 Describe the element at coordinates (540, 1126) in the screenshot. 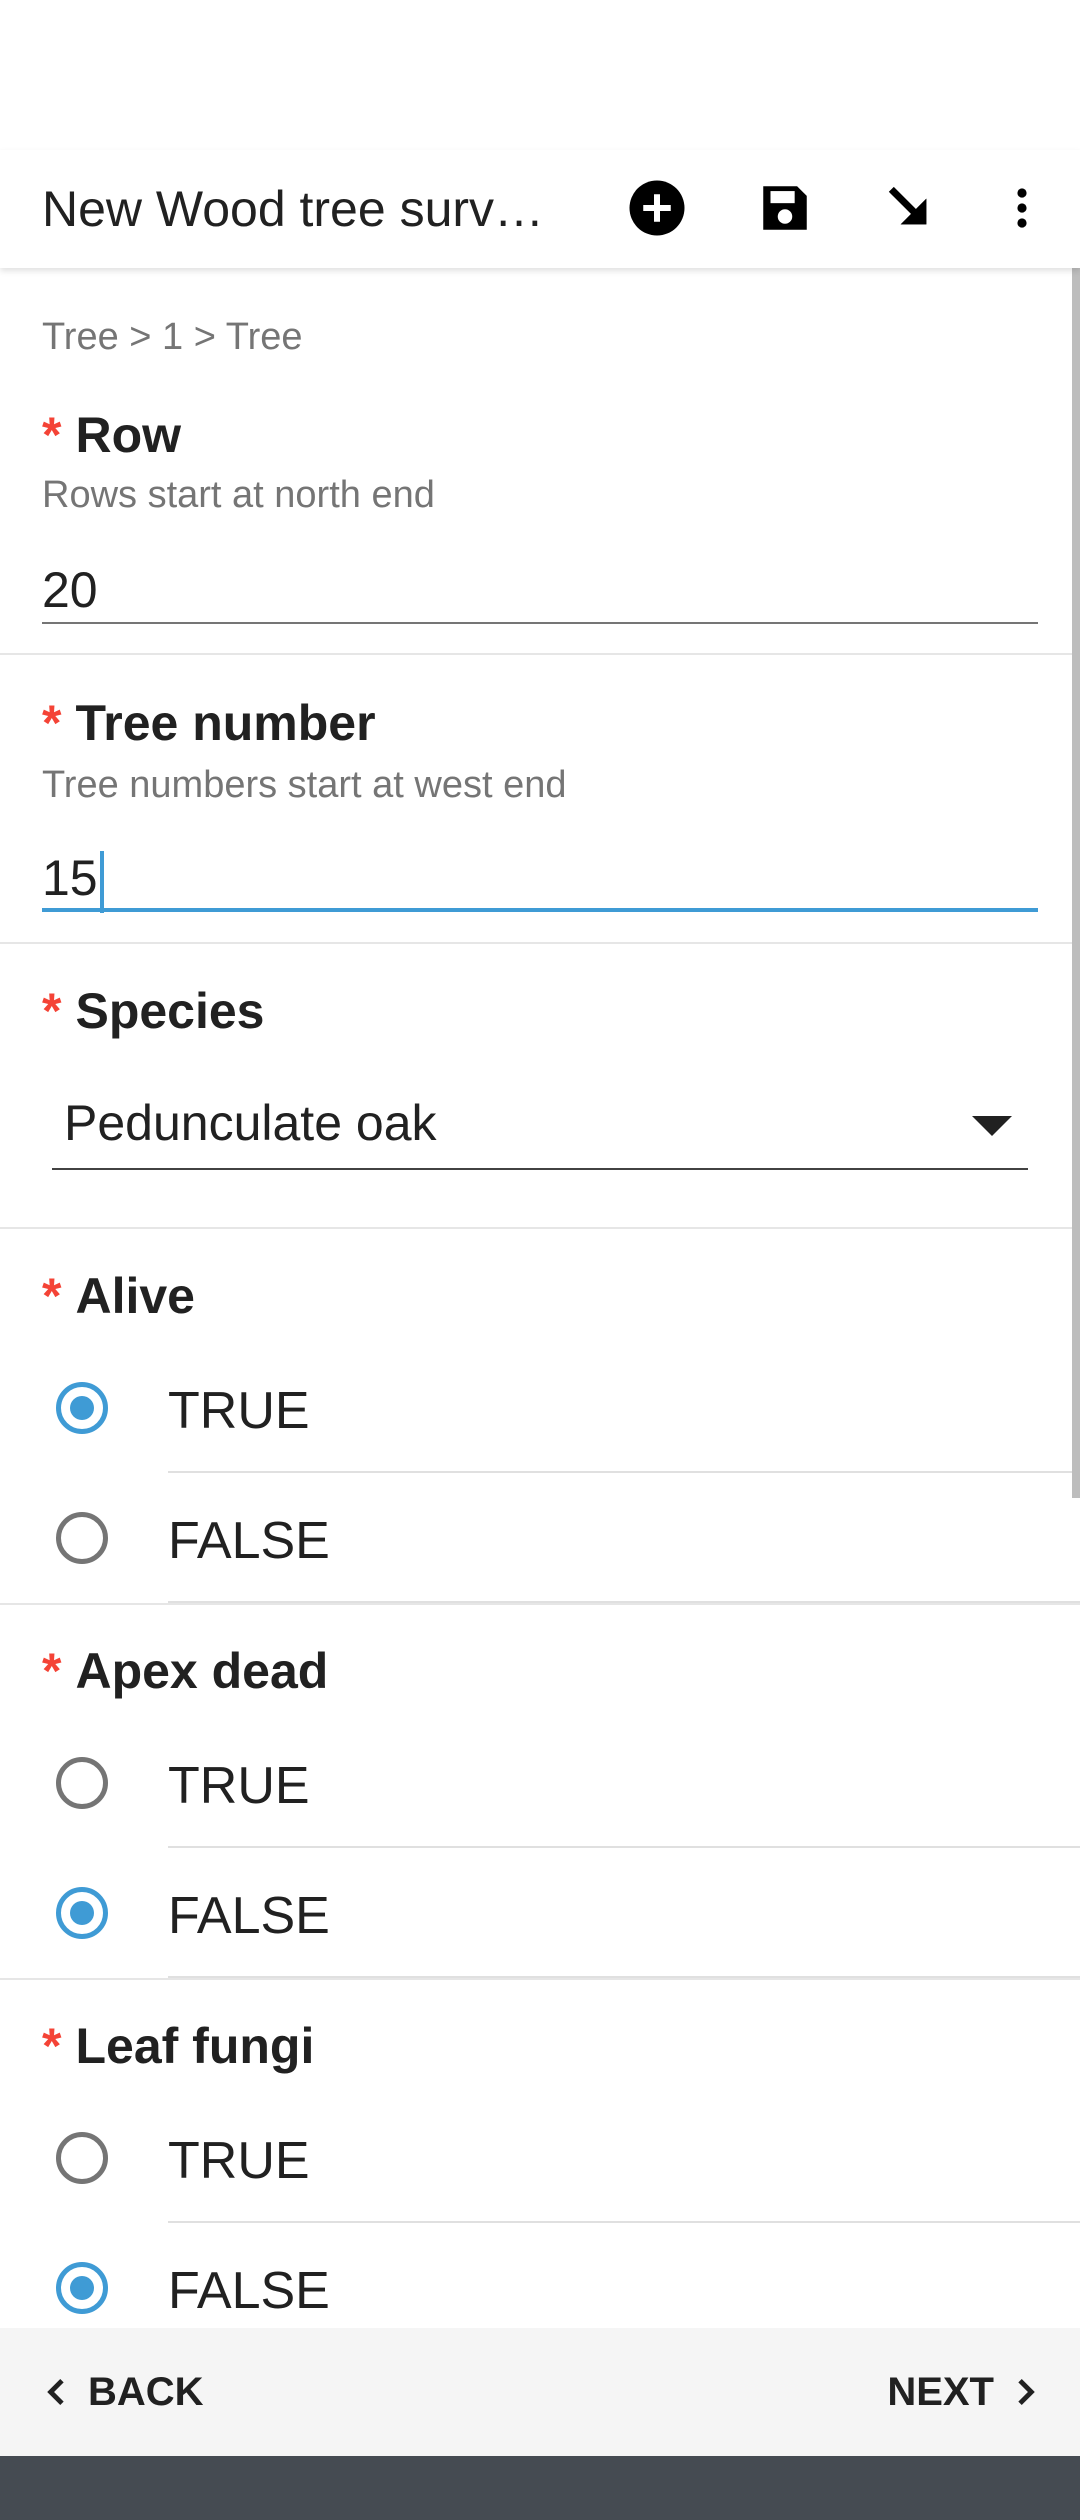

I see `species-dropdown: Pedunculate oak` at that location.